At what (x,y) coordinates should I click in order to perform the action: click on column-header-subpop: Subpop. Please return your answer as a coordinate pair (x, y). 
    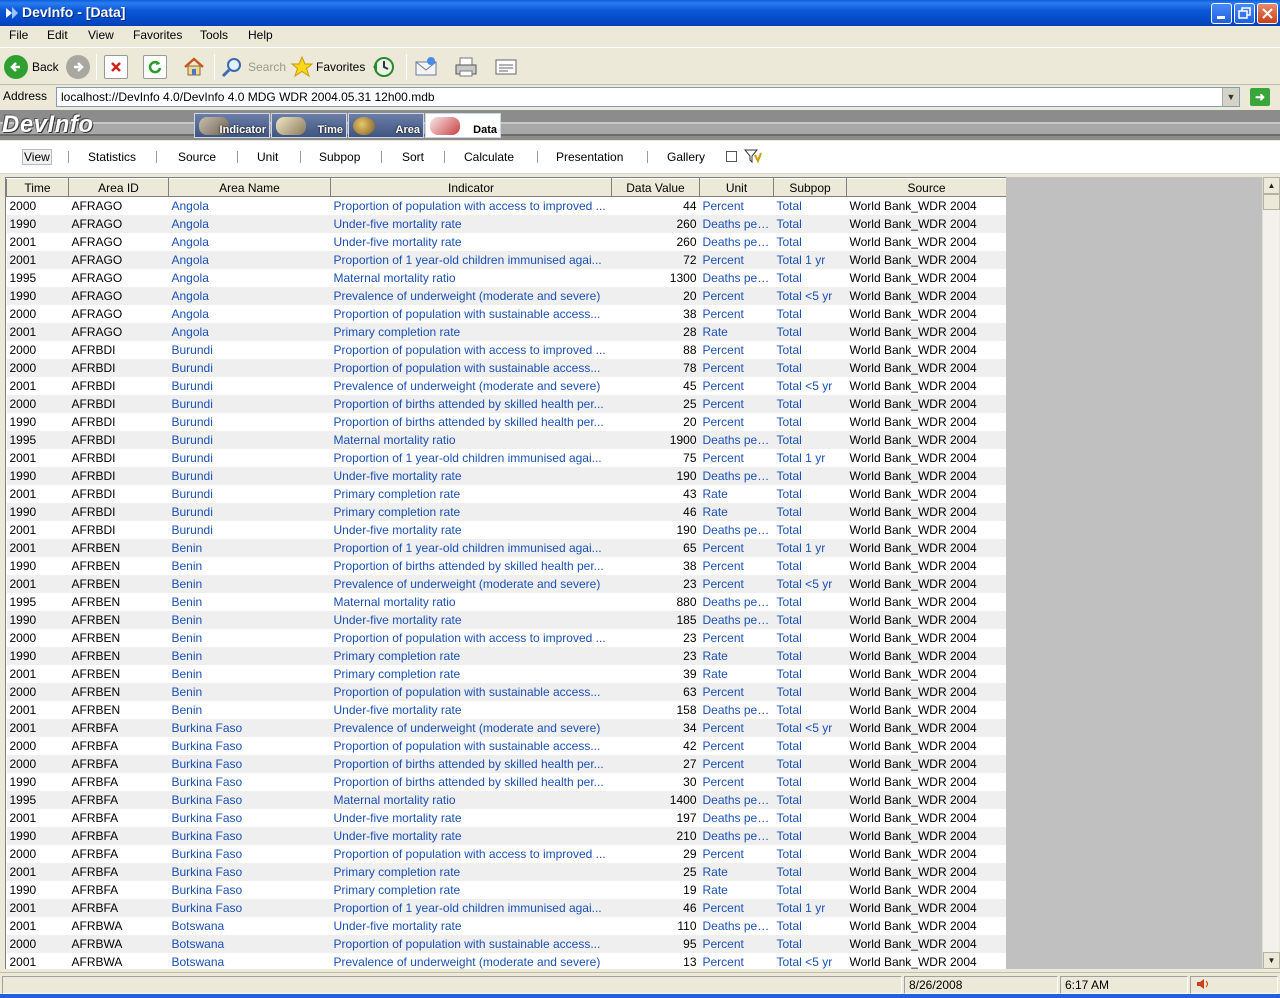
    Looking at the image, I should click on (810, 187).